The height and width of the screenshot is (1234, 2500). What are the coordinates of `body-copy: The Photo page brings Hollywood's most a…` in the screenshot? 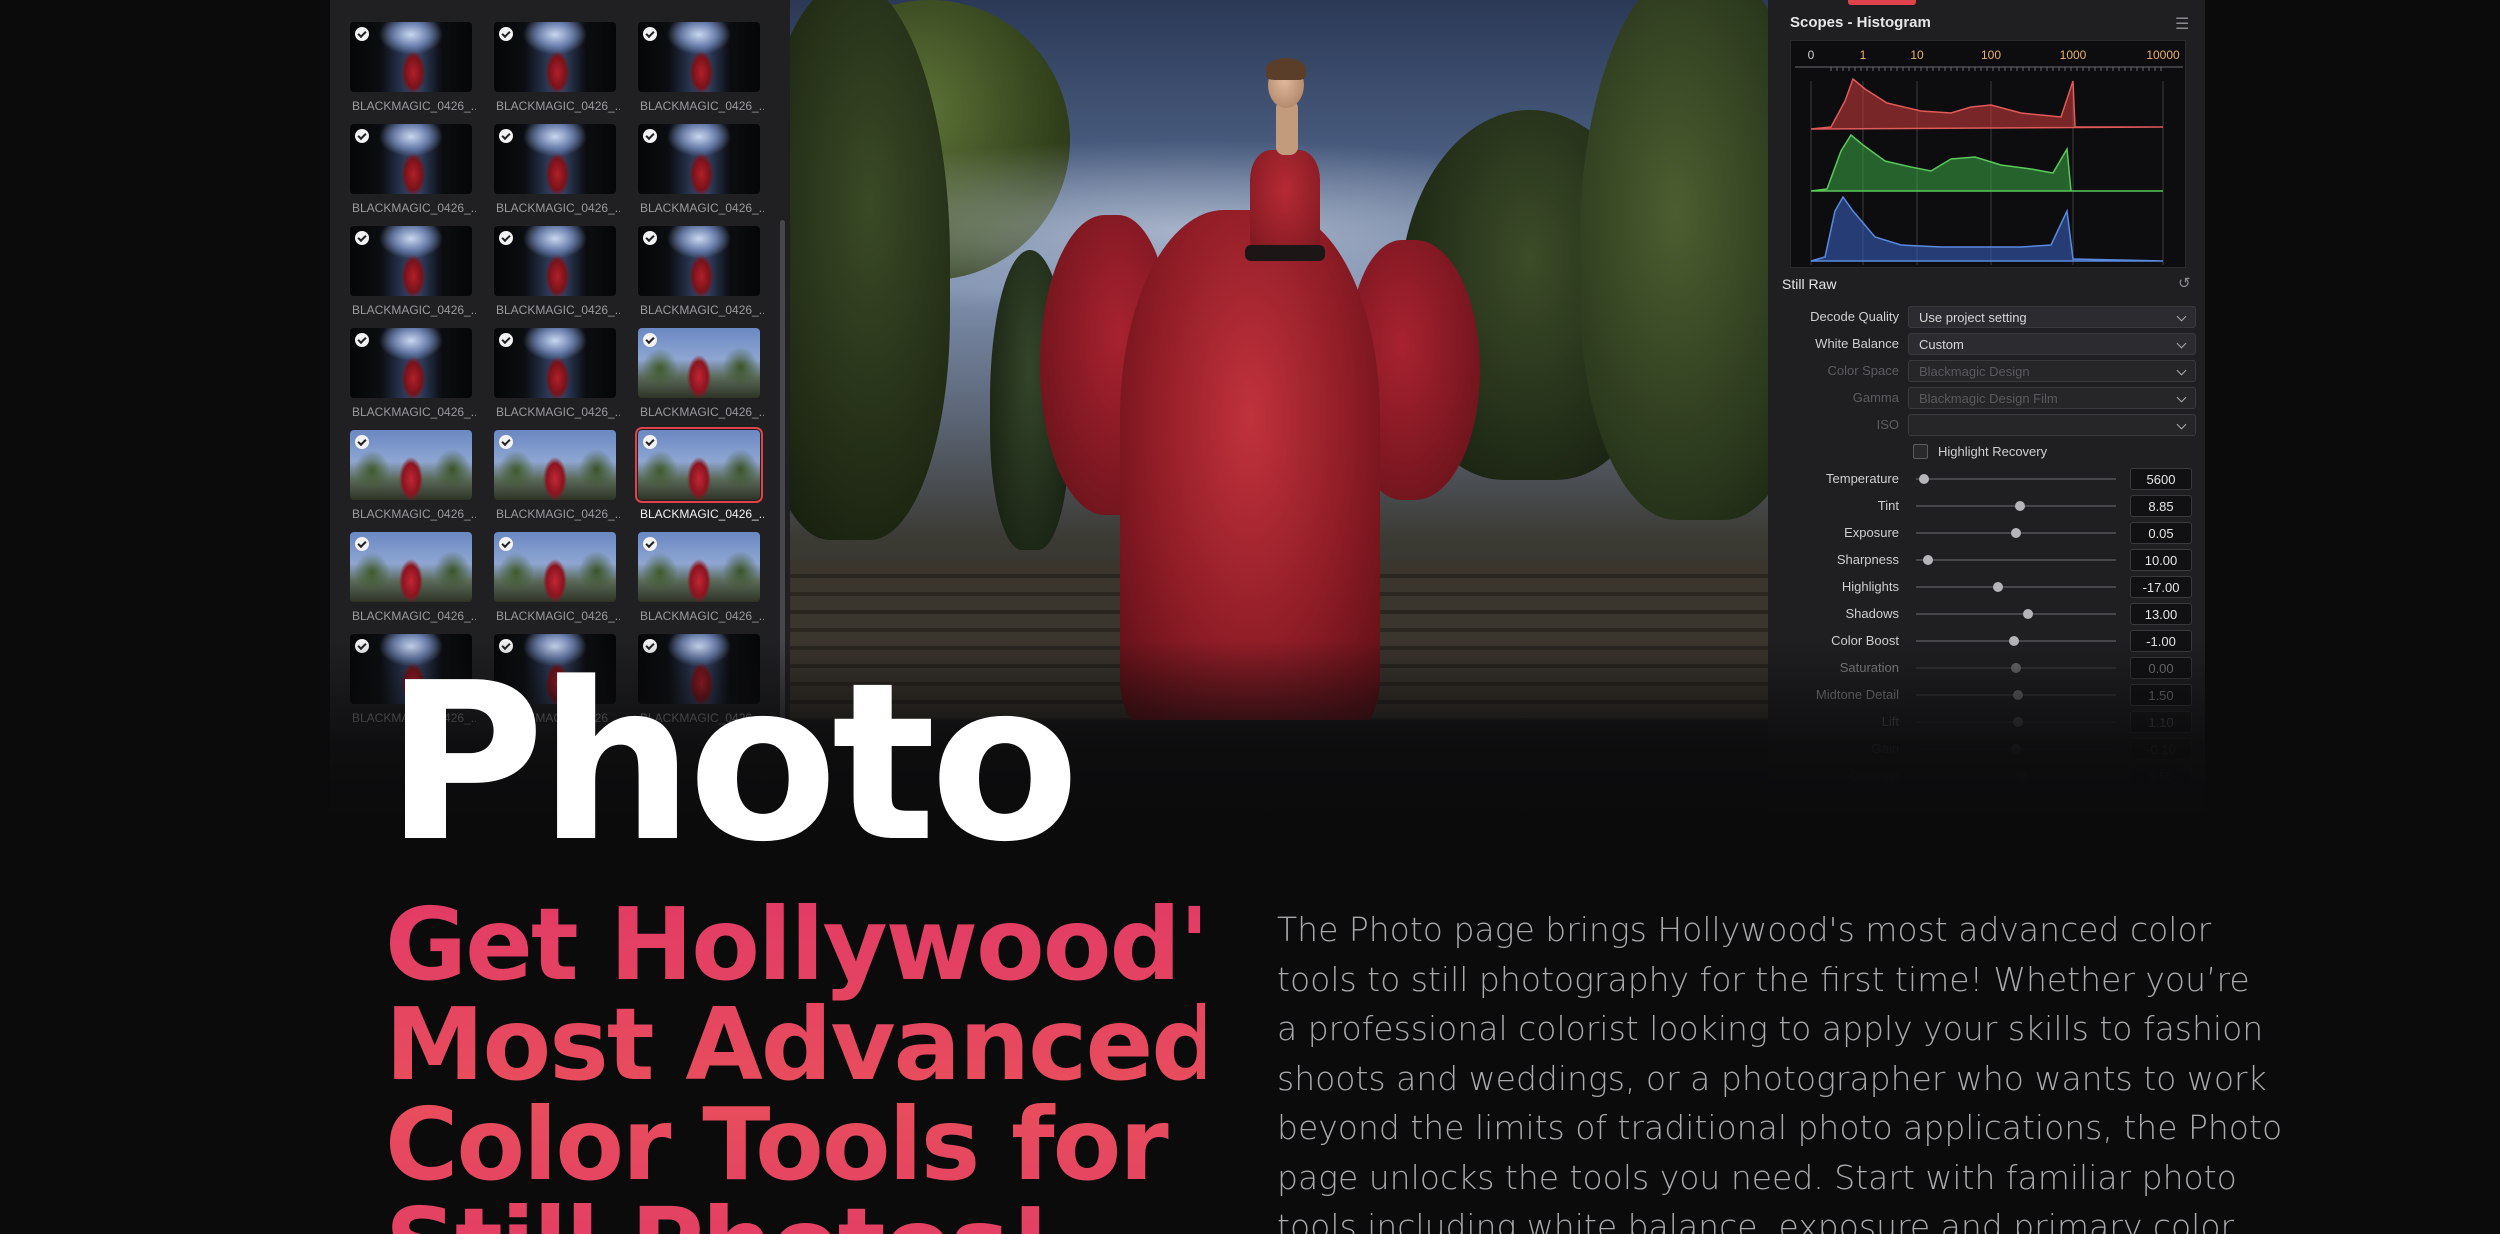 It's located at (1780, 1069).